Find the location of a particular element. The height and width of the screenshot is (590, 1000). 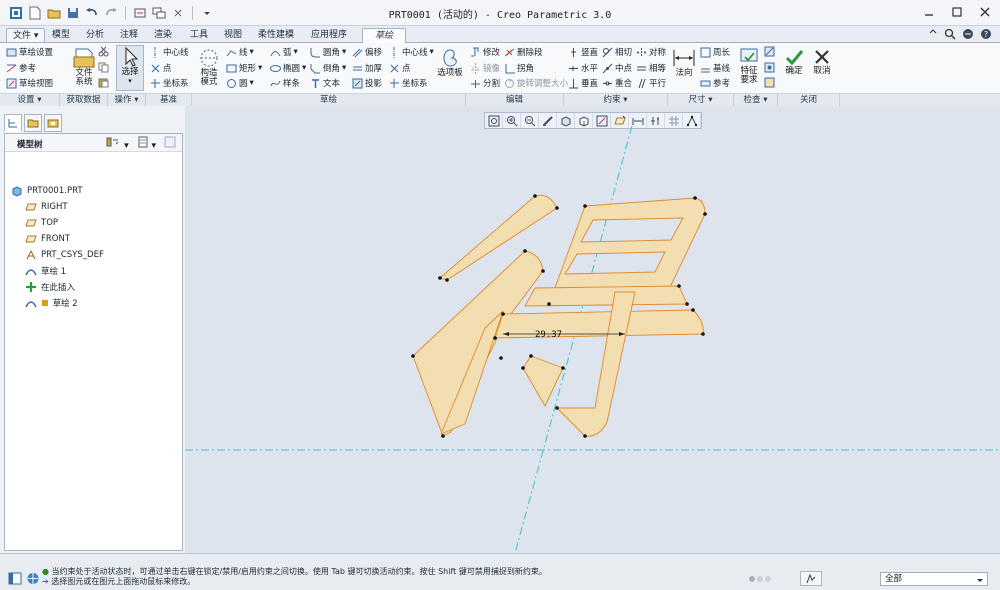

sketch-view-button: 草绘视图 is located at coordinates (29, 83).